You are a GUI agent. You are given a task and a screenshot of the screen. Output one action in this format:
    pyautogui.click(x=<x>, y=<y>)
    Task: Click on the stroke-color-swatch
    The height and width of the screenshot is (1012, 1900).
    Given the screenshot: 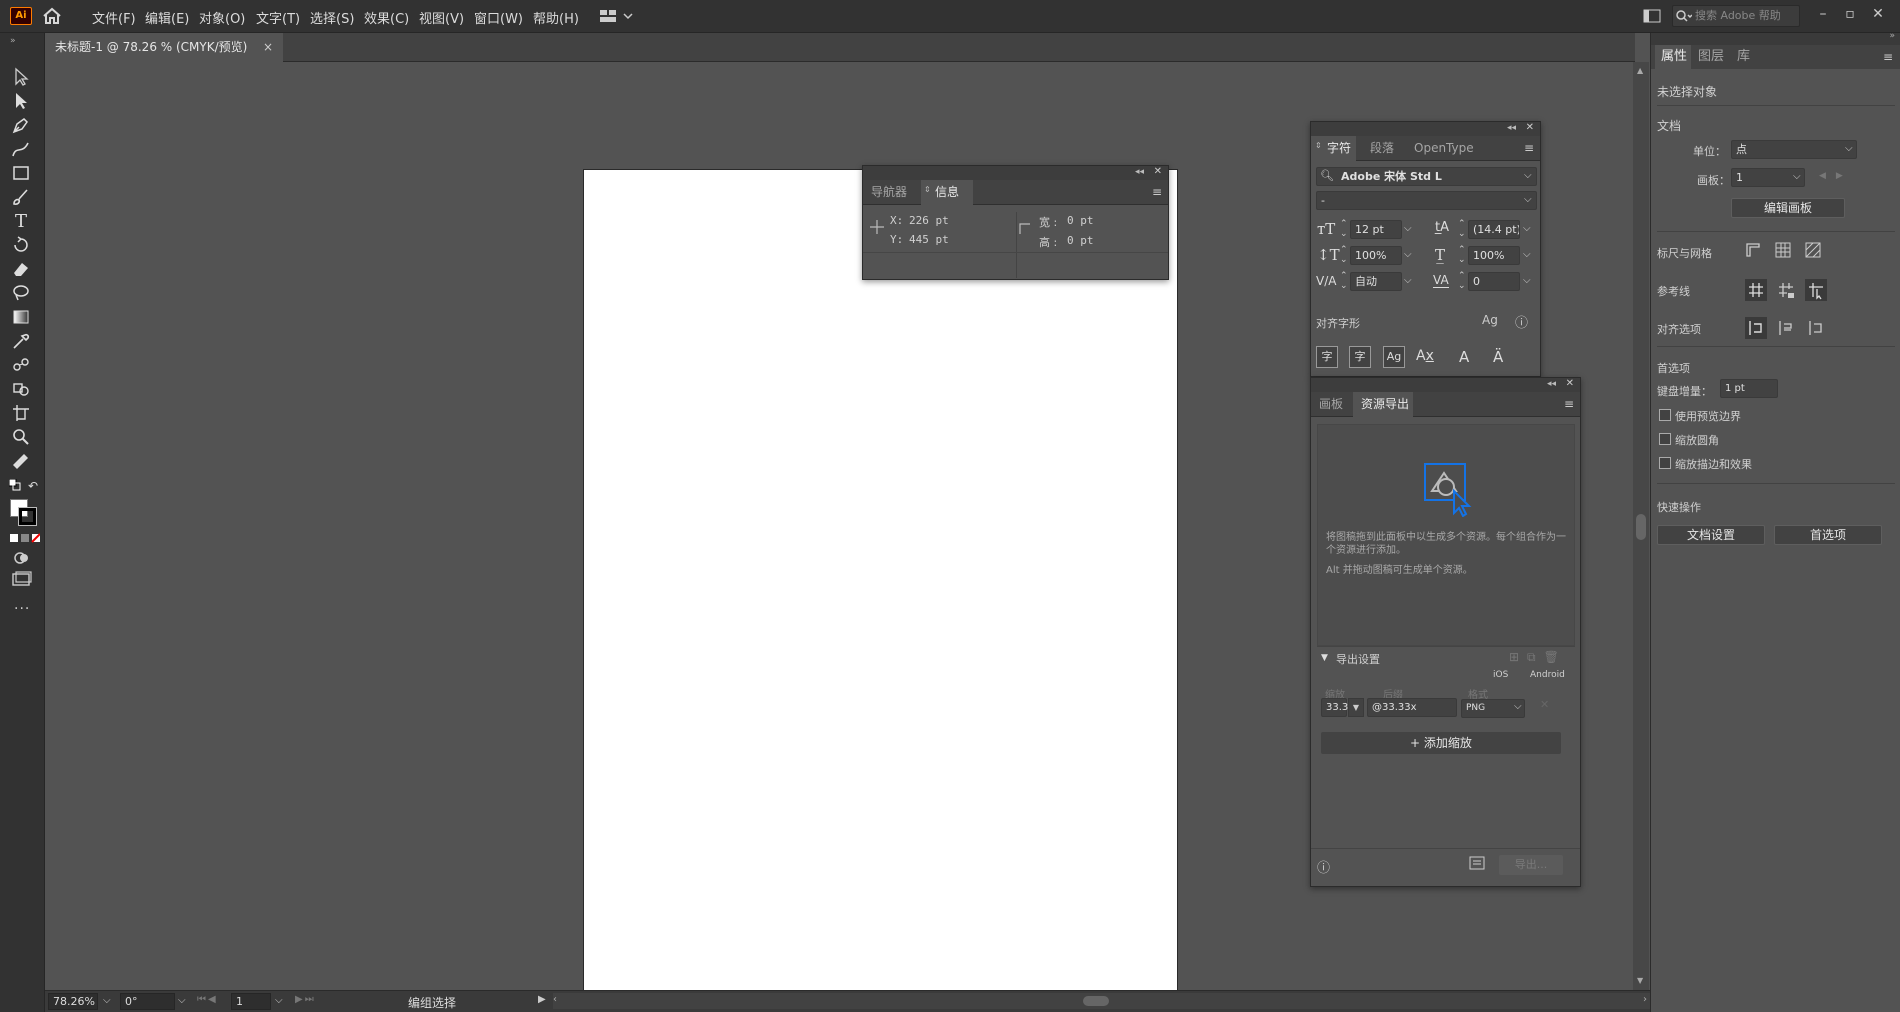 What is the action you would take?
    pyautogui.click(x=27, y=516)
    